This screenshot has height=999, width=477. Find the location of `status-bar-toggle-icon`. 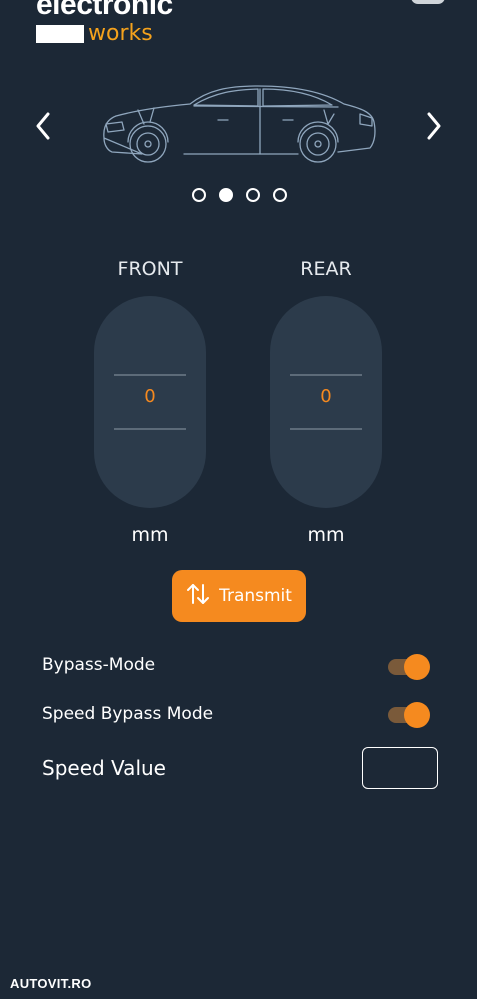

status-bar-toggle-icon is located at coordinates (428, 2).